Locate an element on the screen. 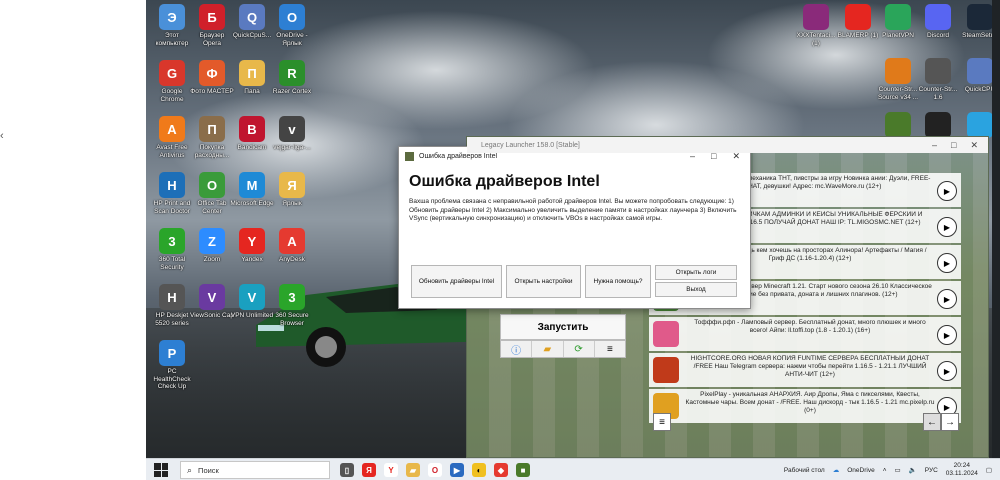 This screenshot has height=480, width=1000. desktop-icon: V ViewSonic Cap is located at coordinates (212, 302).